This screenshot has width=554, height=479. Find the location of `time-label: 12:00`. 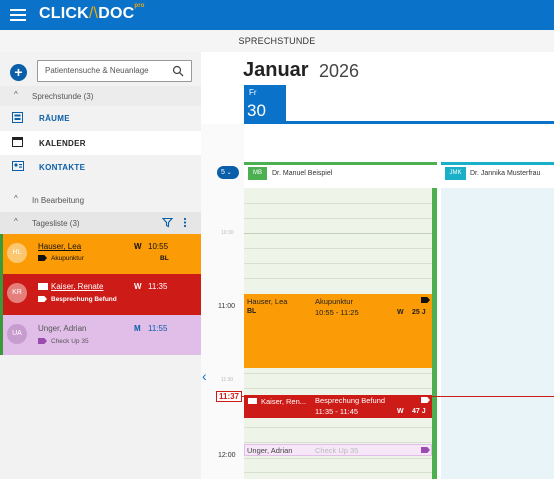

time-label: 12:00 is located at coordinates (227, 455).